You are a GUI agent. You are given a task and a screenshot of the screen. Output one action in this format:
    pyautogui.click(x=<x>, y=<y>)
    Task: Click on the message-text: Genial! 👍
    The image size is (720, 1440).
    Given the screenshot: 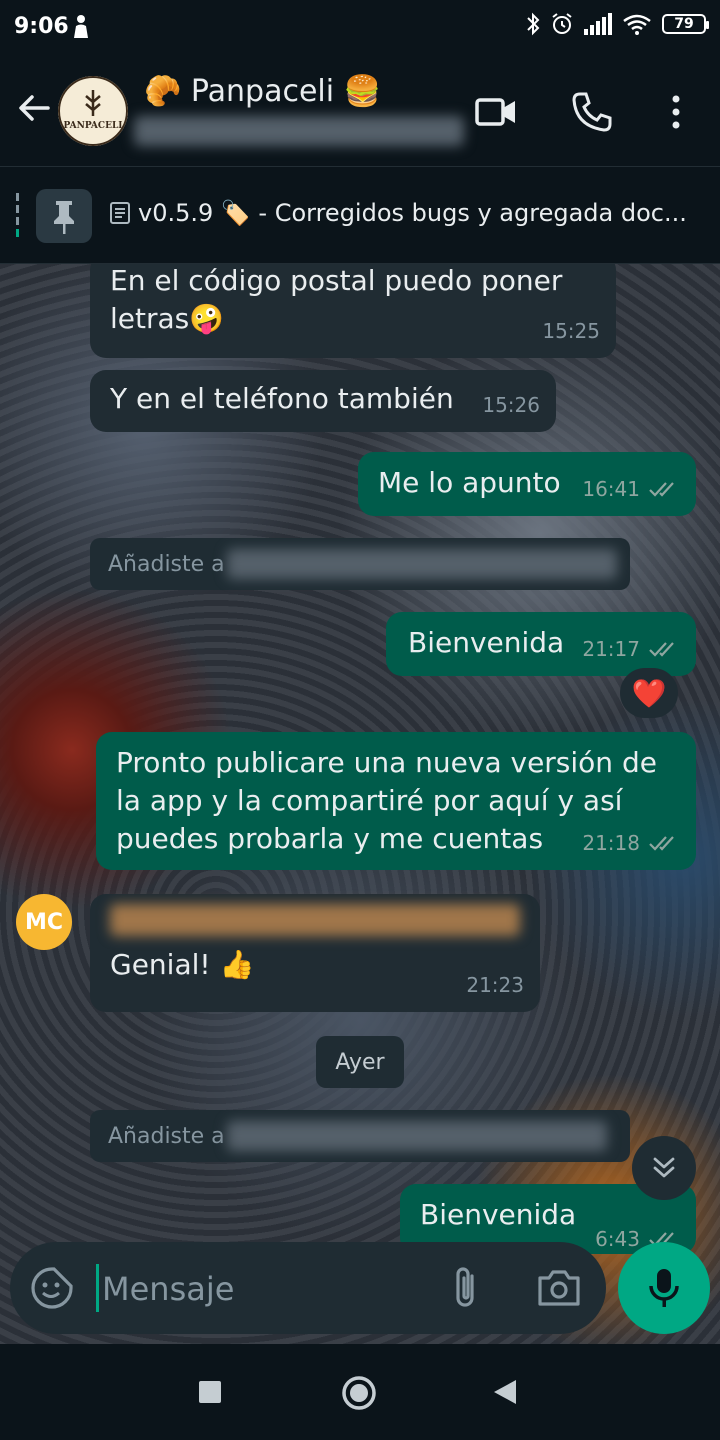 What is the action you would take?
    pyautogui.click(x=182, y=964)
    